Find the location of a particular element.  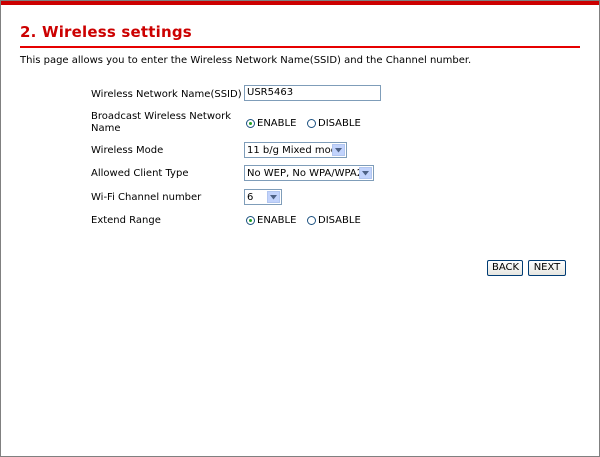

back-button: BACK is located at coordinates (505, 268).